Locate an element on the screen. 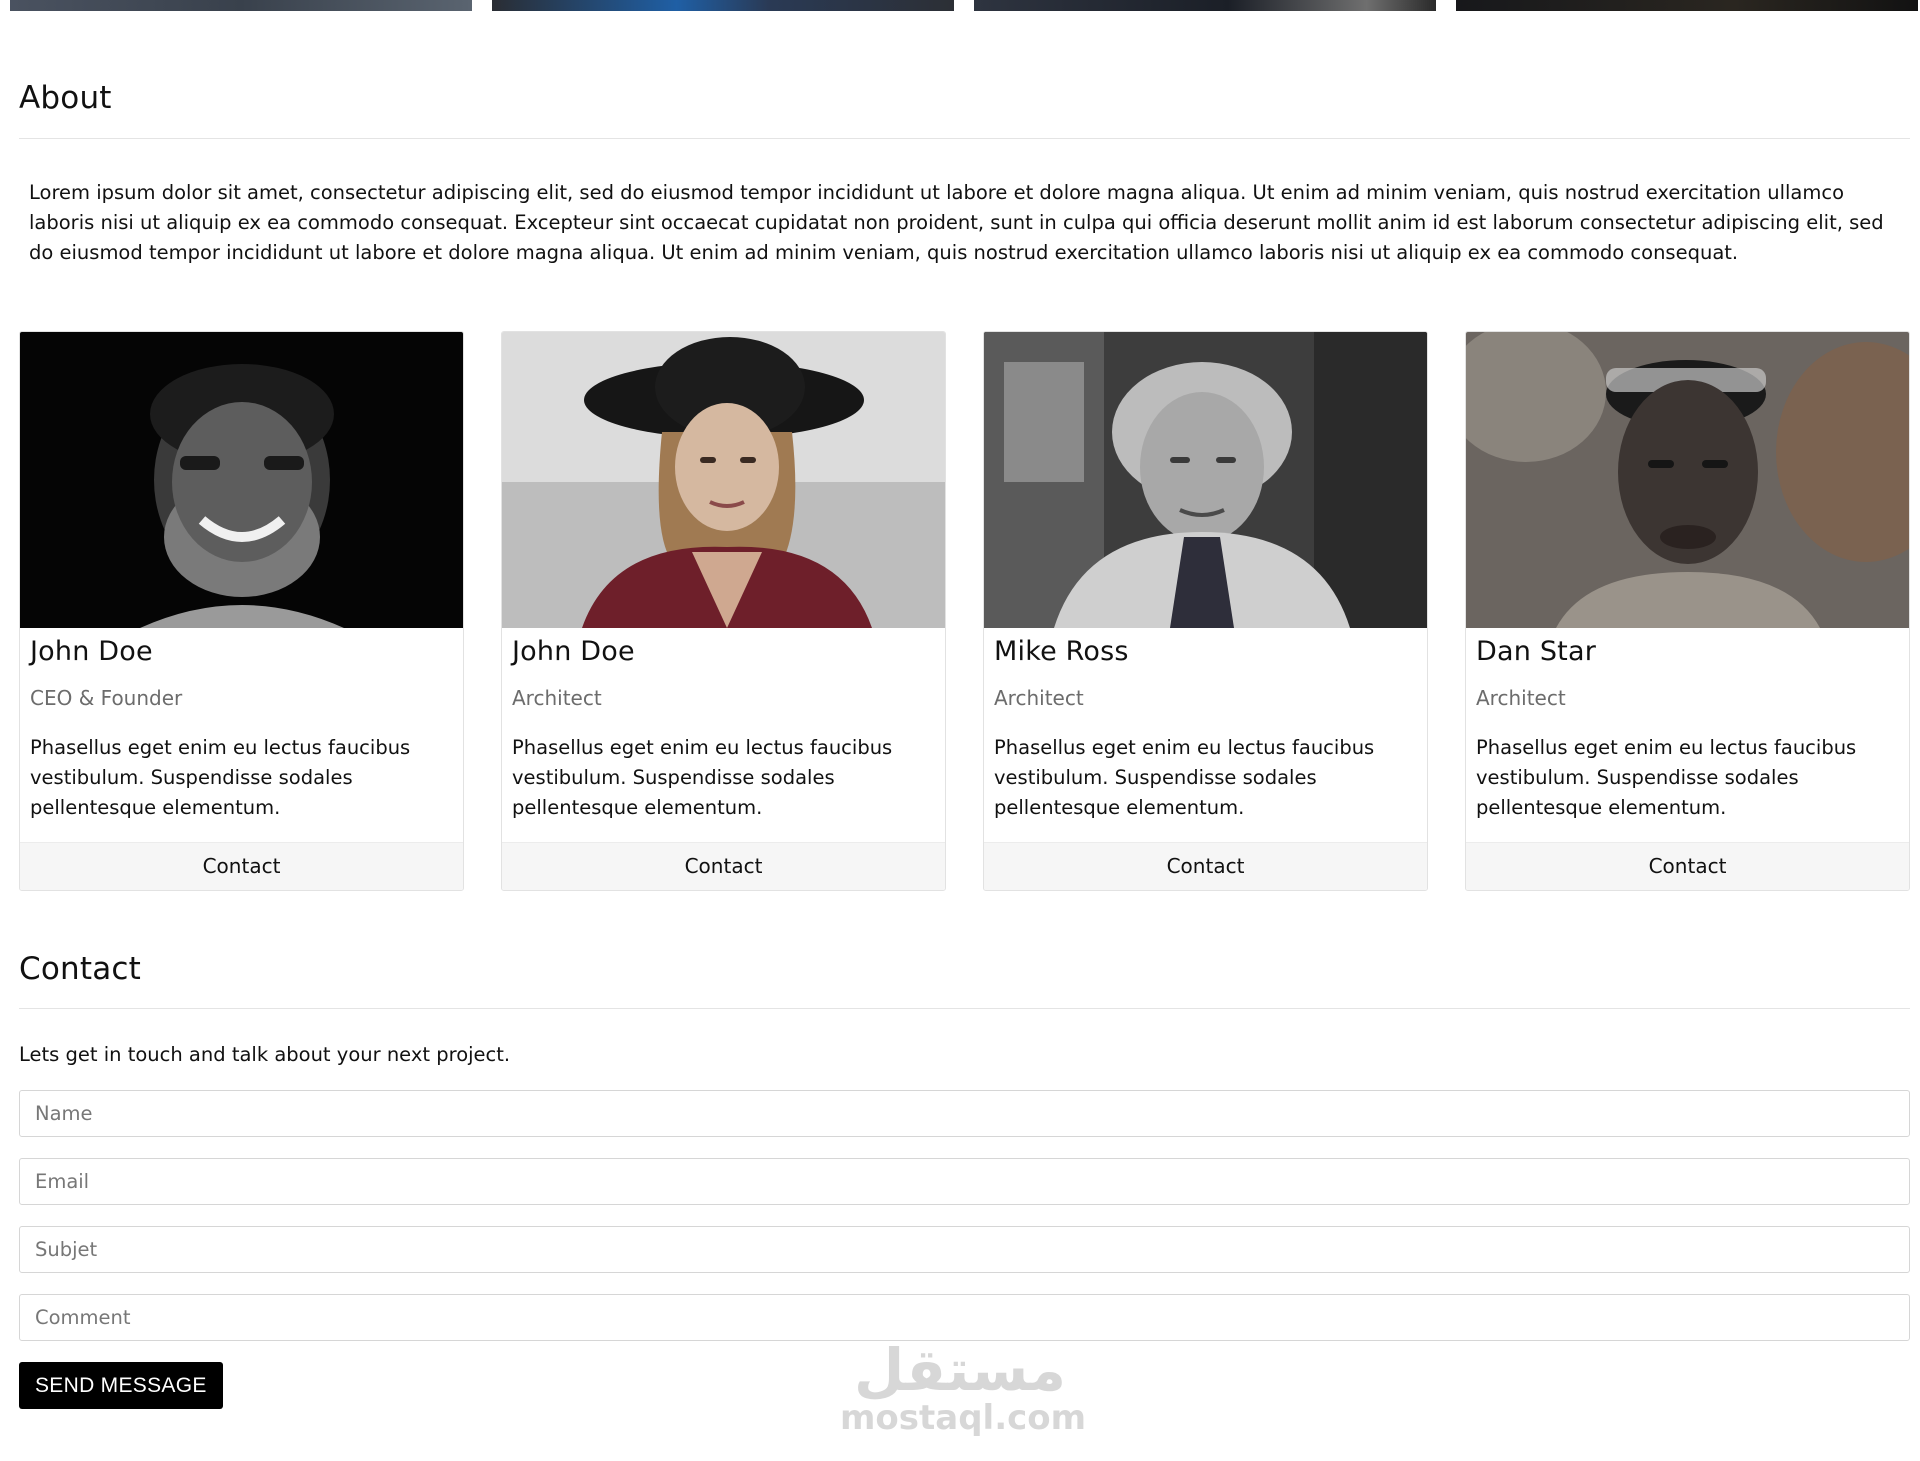 This screenshot has width=1920, height=1461. watermark-latin: mostaql.com is located at coordinates (963, 1418).